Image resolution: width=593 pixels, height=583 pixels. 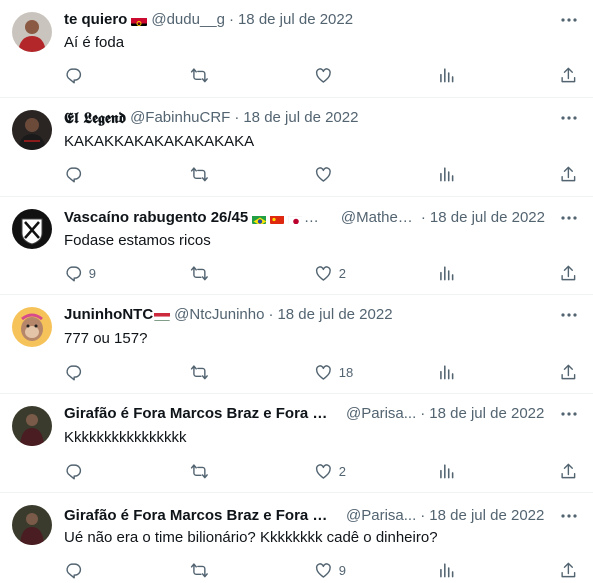 I want to click on tweet-actions: 18, so click(x=318, y=372).